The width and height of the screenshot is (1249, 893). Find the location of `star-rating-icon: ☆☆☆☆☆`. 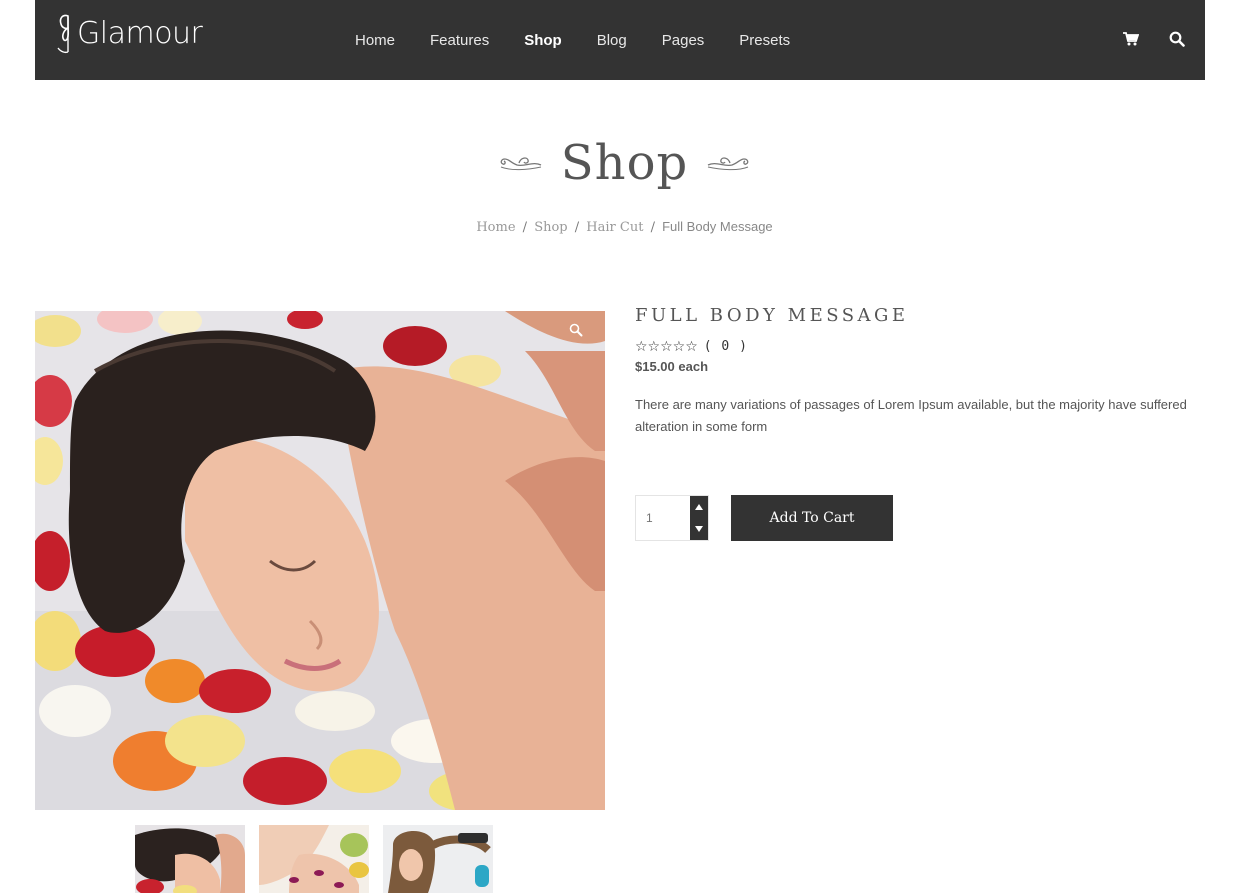

star-rating-icon: ☆☆☆☆☆ is located at coordinates (666, 346).